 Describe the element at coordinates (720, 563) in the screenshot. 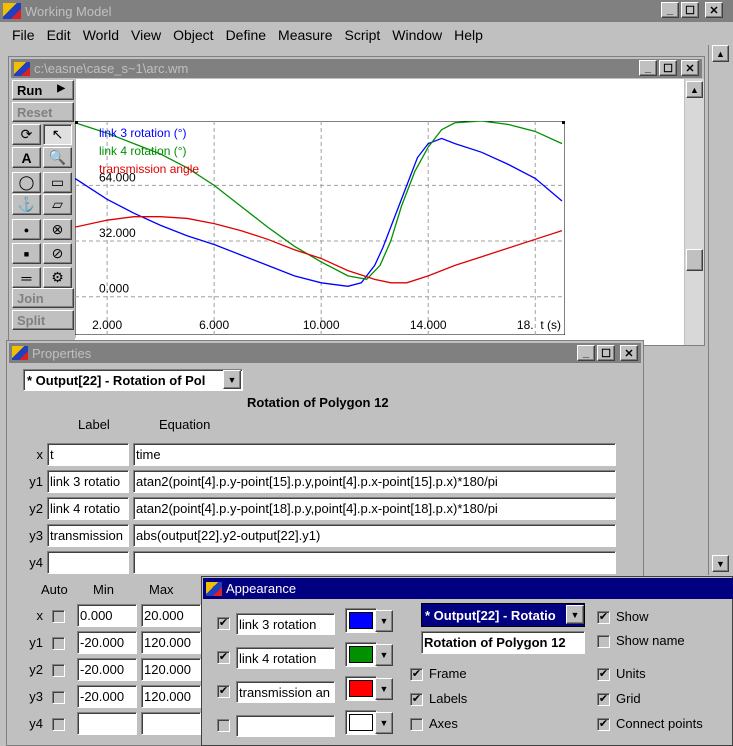

I see `scroll-down-arrow-icon: ▼` at that location.